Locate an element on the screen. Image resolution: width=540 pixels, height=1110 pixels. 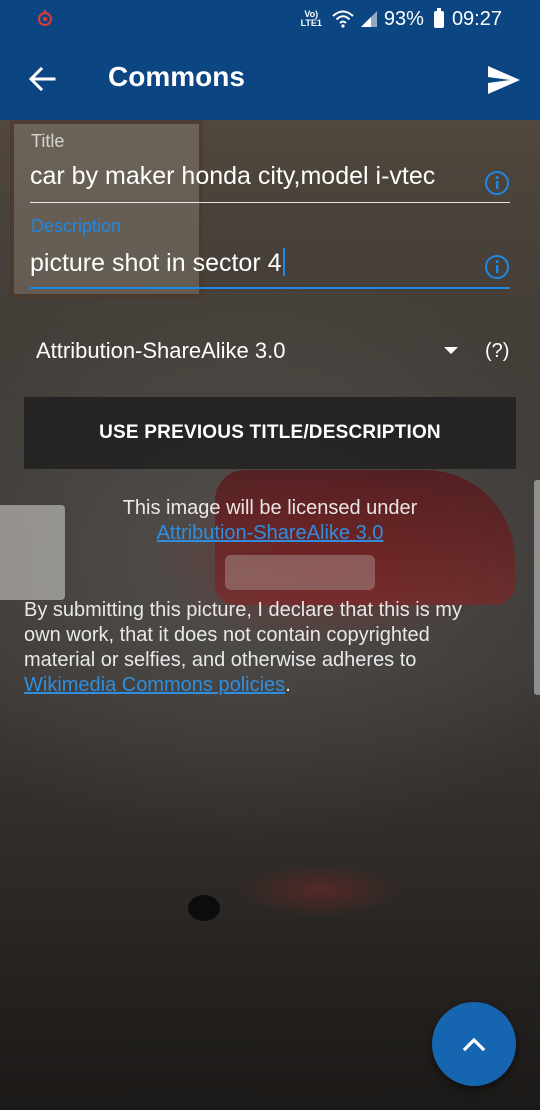
title-underline is located at coordinates (270, 202).